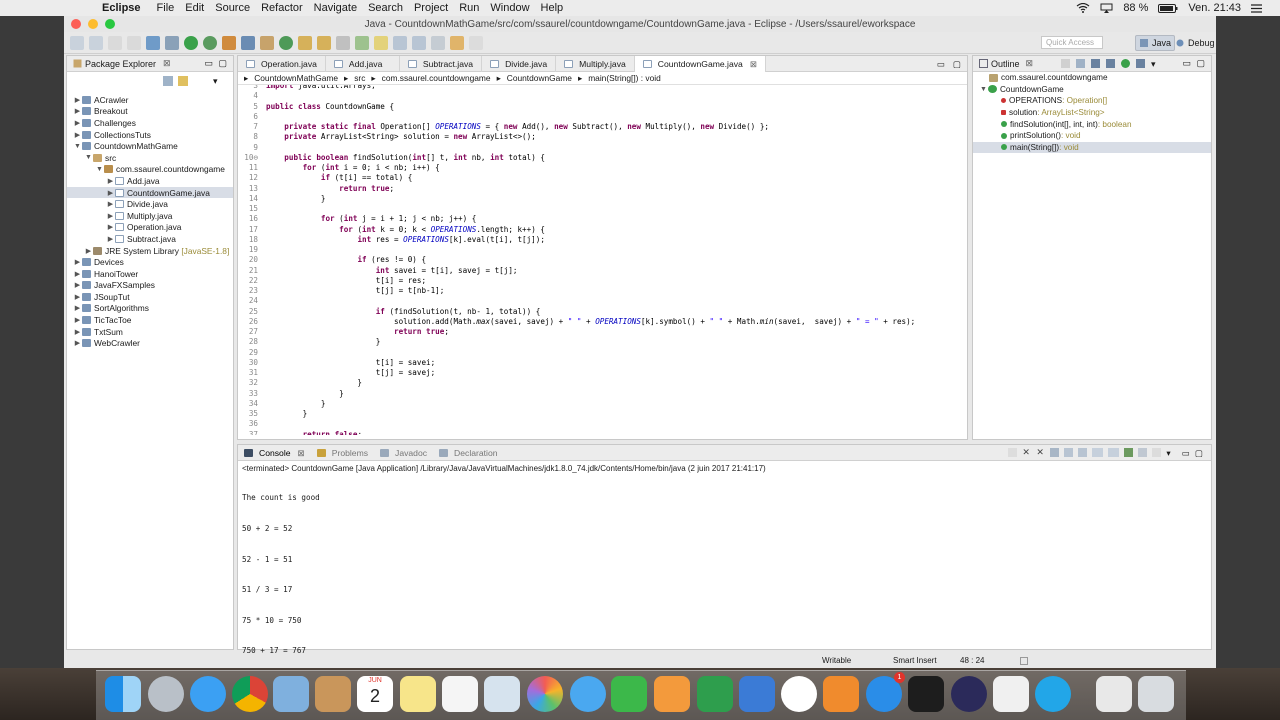 The image size is (1280, 720). What do you see at coordinates (1011, 694) in the screenshot?
I see `textedit-icon` at bounding box center [1011, 694].